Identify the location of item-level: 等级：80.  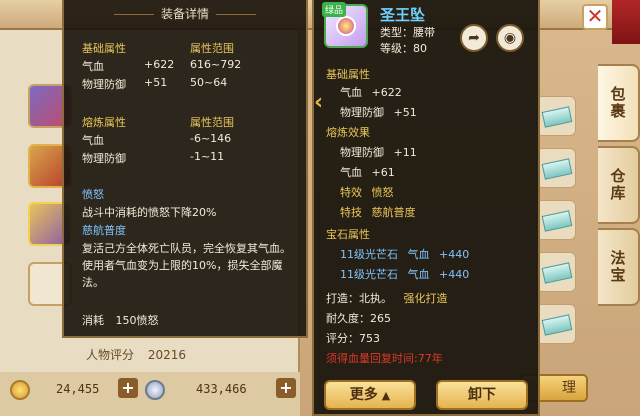
(403, 48).